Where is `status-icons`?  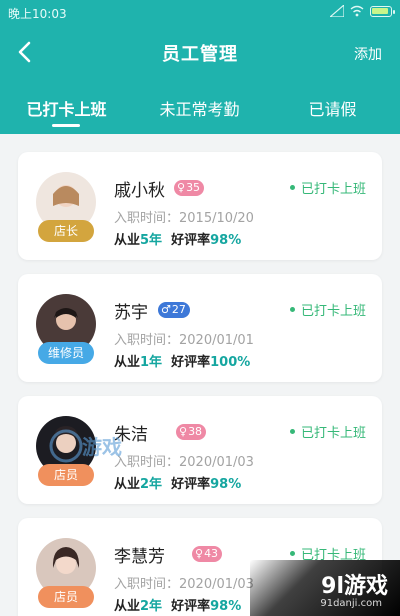
status-icons is located at coordinates (362, 11).